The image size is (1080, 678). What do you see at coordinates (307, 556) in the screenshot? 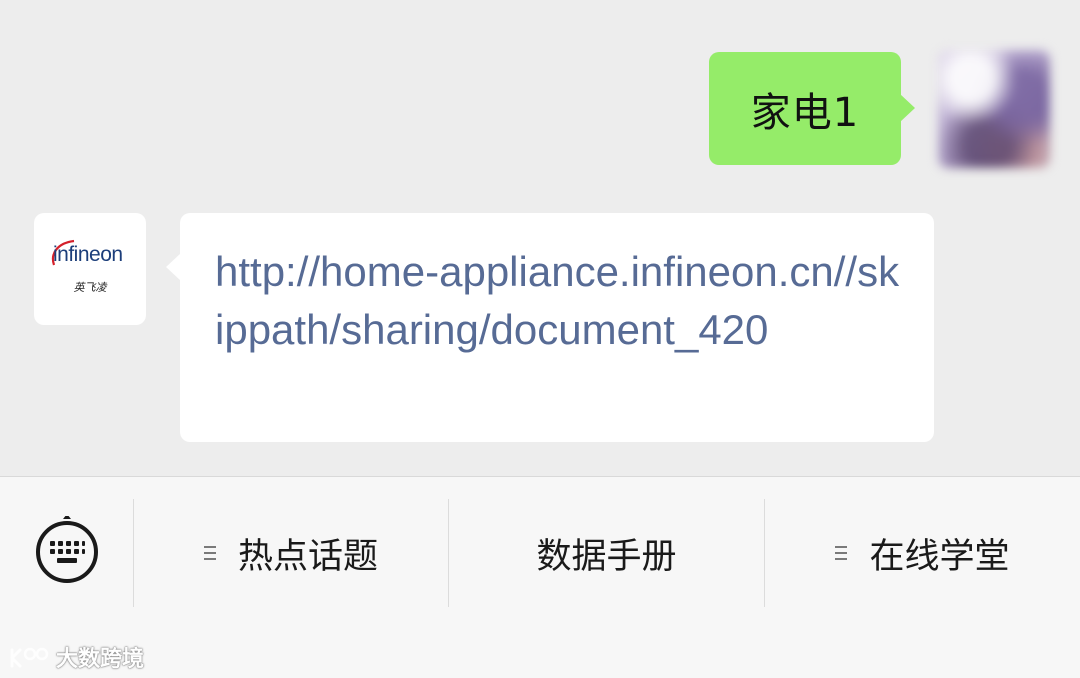
I see `menu-item-label: 热点话题` at bounding box center [307, 556].